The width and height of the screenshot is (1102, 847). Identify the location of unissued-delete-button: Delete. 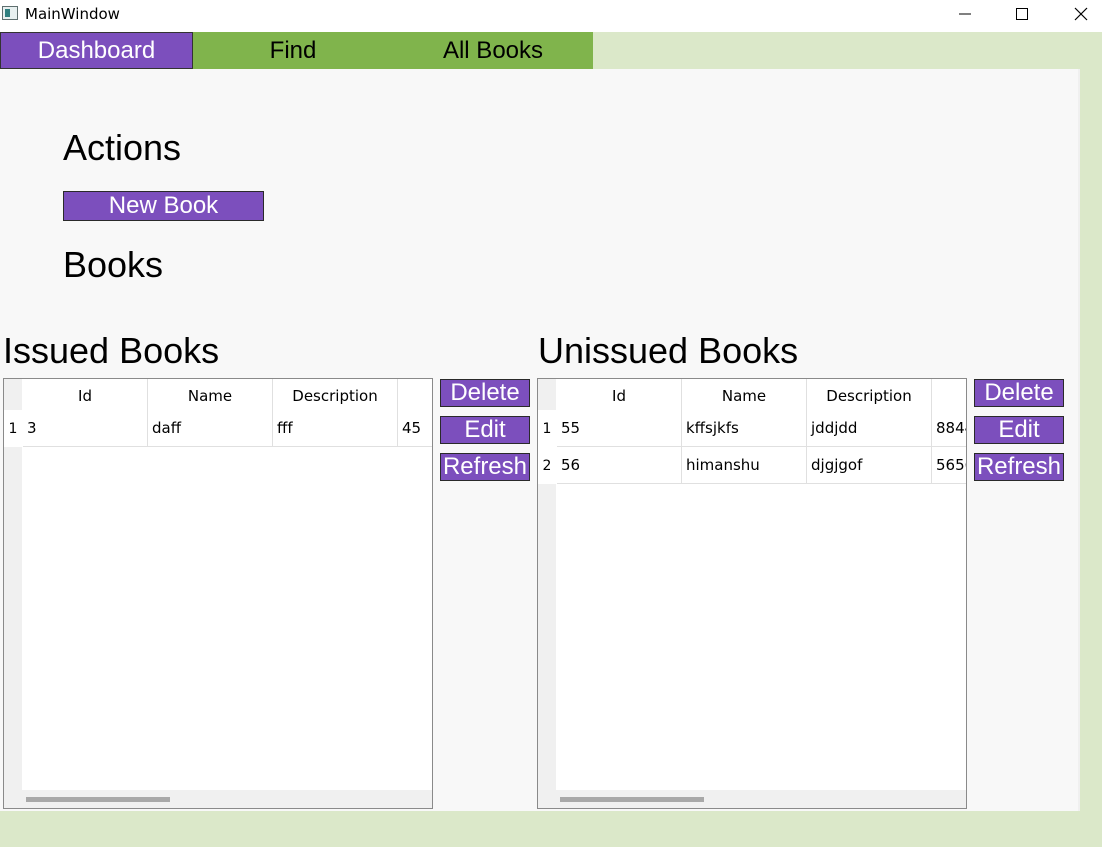
(1019, 393).